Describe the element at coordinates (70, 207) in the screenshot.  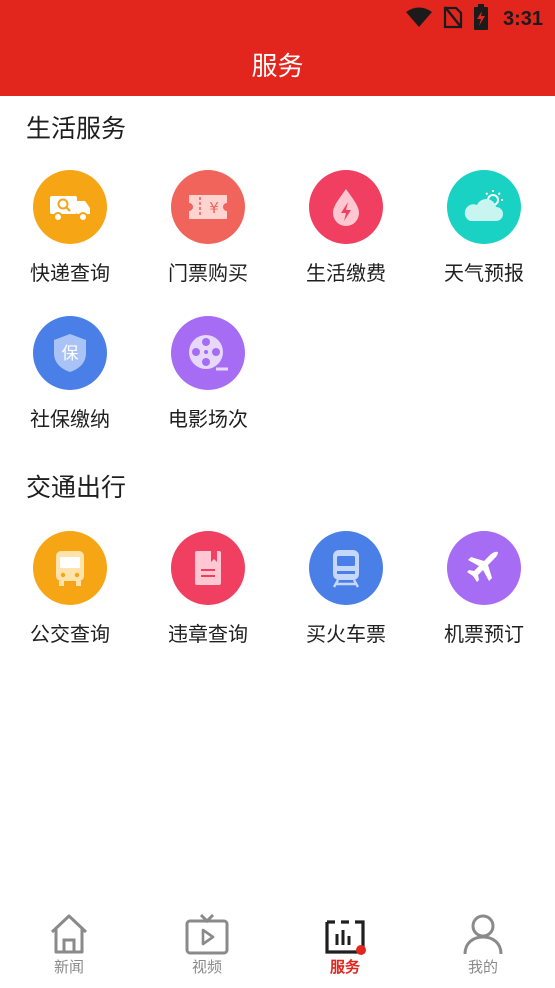
I see `truck-search-icon` at that location.